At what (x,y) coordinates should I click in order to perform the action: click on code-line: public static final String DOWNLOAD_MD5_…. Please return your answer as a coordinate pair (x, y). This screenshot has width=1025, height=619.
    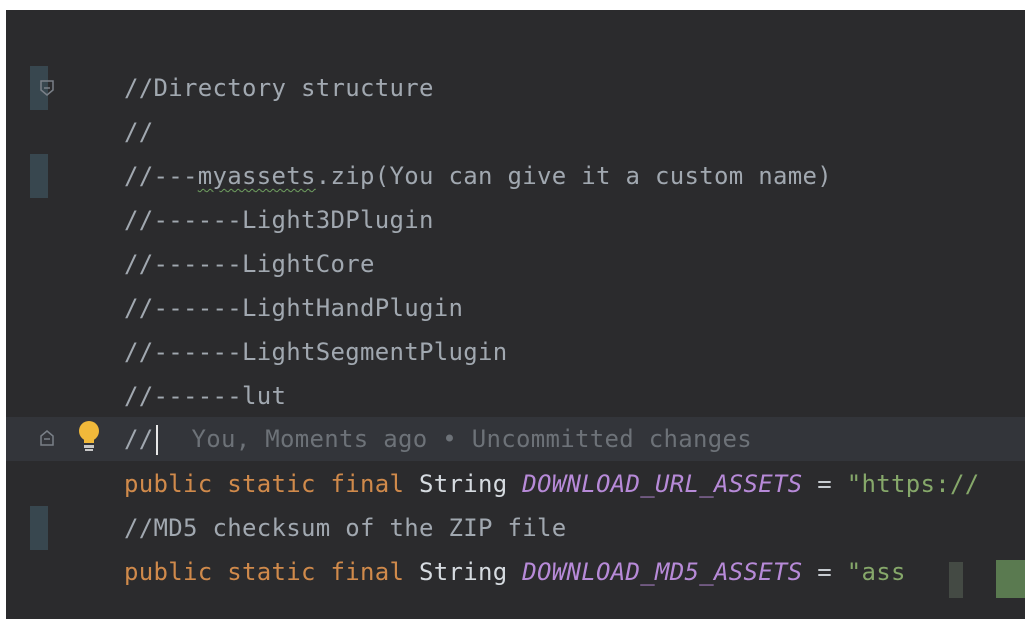
    Looking at the image, I should click on (515, 572).